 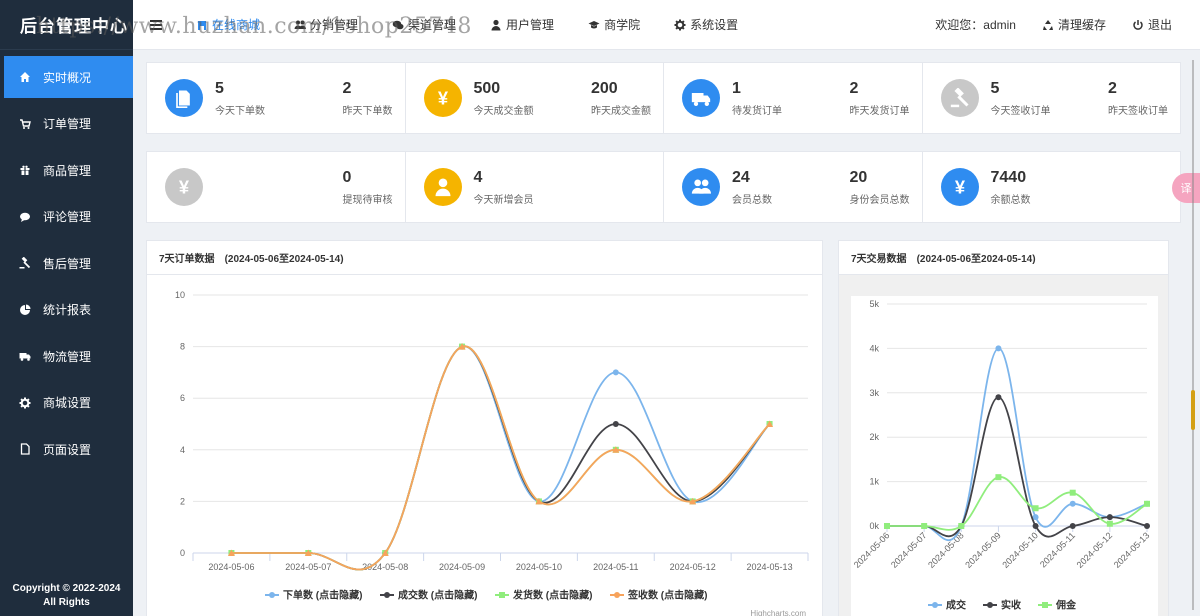 I want to click on truck-icon, so click(x=25, y=356).